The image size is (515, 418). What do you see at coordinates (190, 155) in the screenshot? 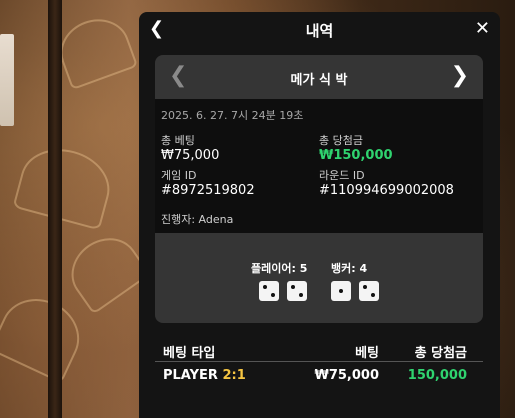
I see `total-bet-value: ₩75,000` at bounding box center [190, 155].